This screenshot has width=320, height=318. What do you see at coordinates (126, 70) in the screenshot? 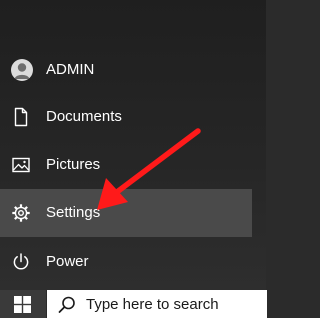
I see `menu-item-admin: ADMIN` at bounding box center [126, 70].